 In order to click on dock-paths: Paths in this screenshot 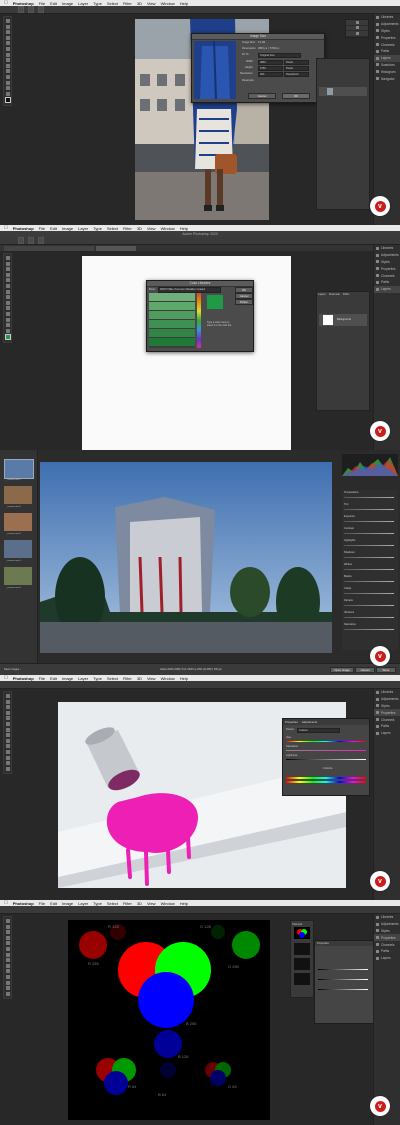, I will do `click(387, 51)`.